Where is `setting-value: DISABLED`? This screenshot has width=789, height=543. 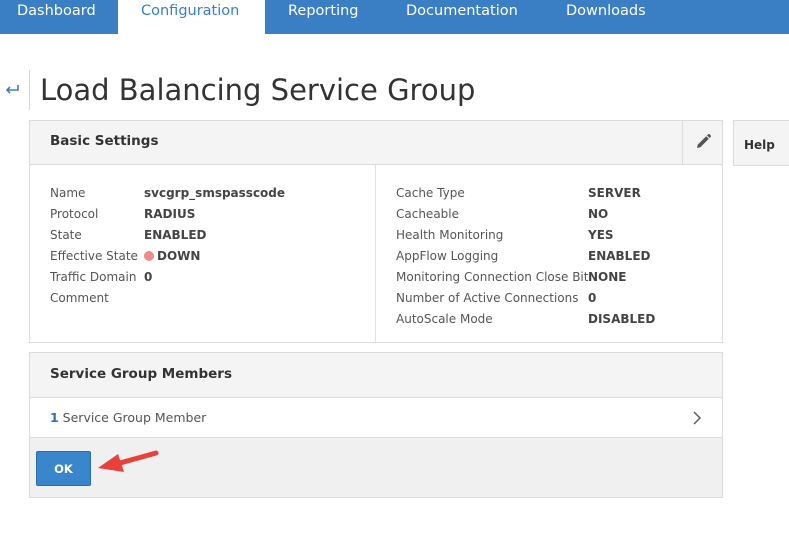 setting-value: DISABLED is located at coordinates (622, 319).